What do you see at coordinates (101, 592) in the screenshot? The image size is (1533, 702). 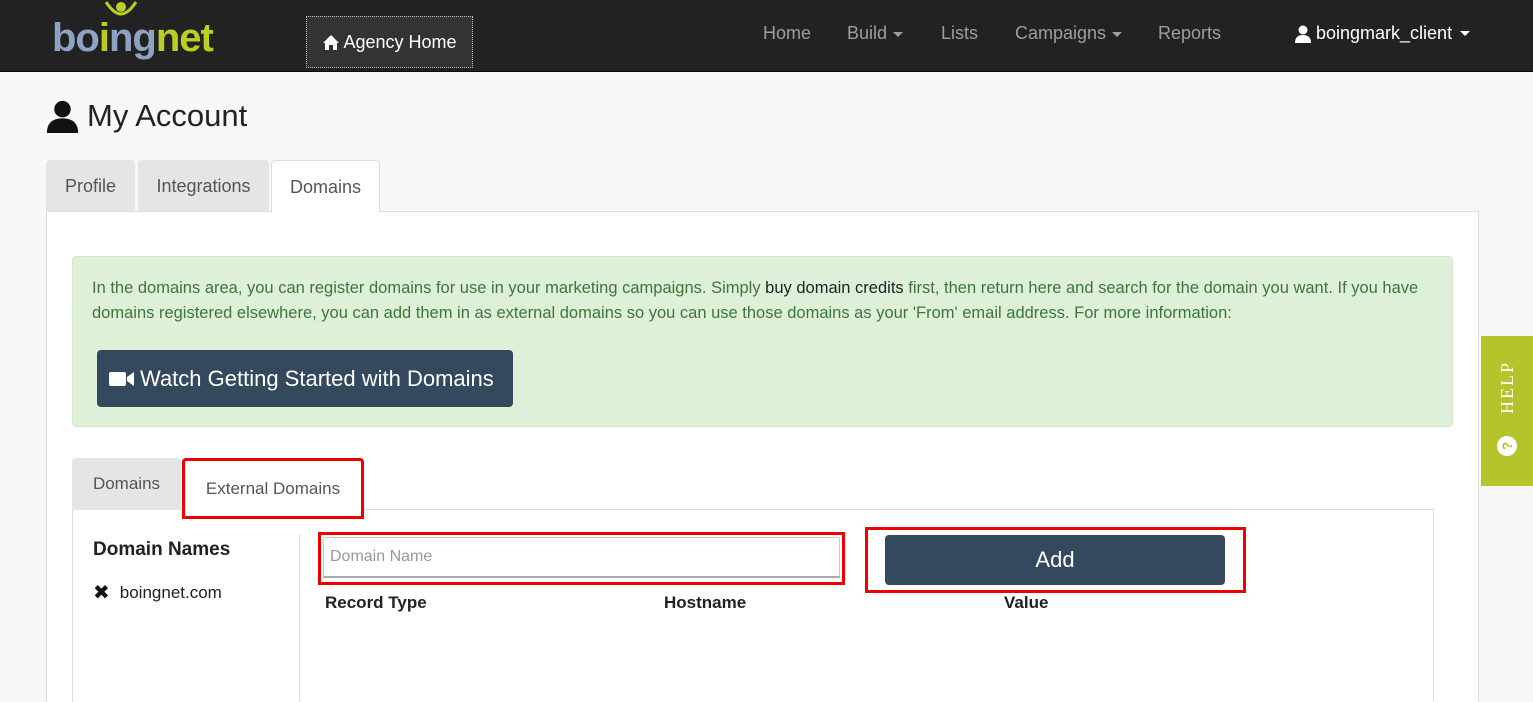 I see `remove-icon: ✖` at bounding box center [101, 592].